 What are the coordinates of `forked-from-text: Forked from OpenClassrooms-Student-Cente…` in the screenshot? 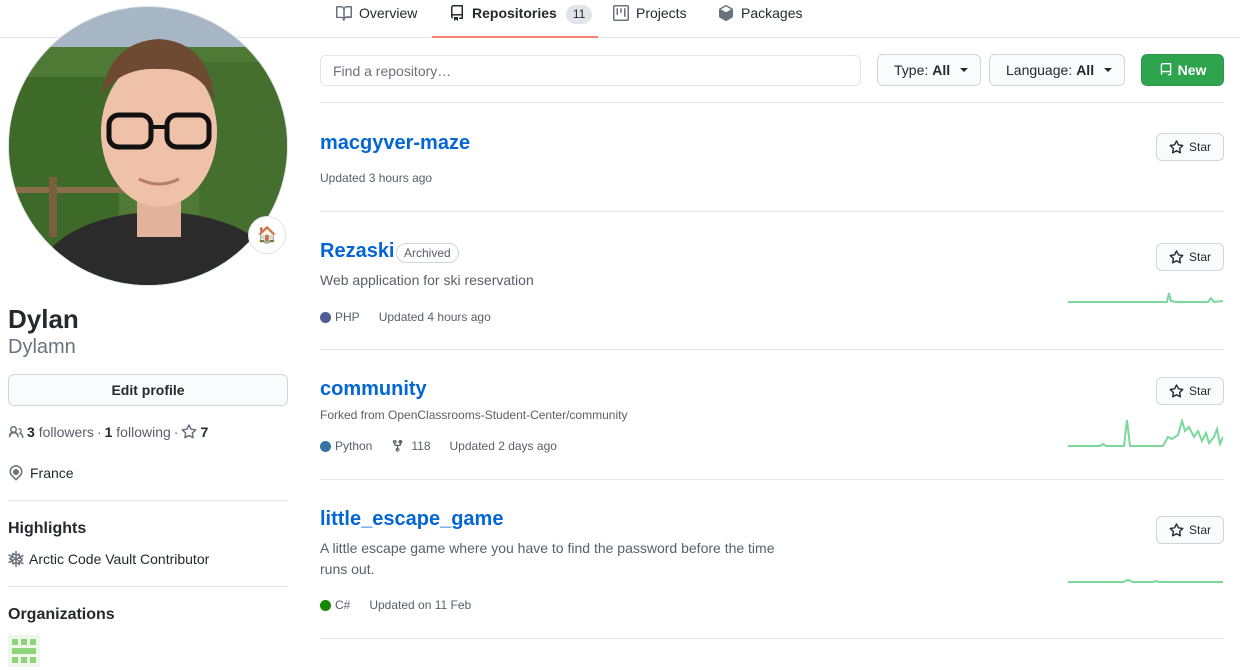 It's located at (473, 415).